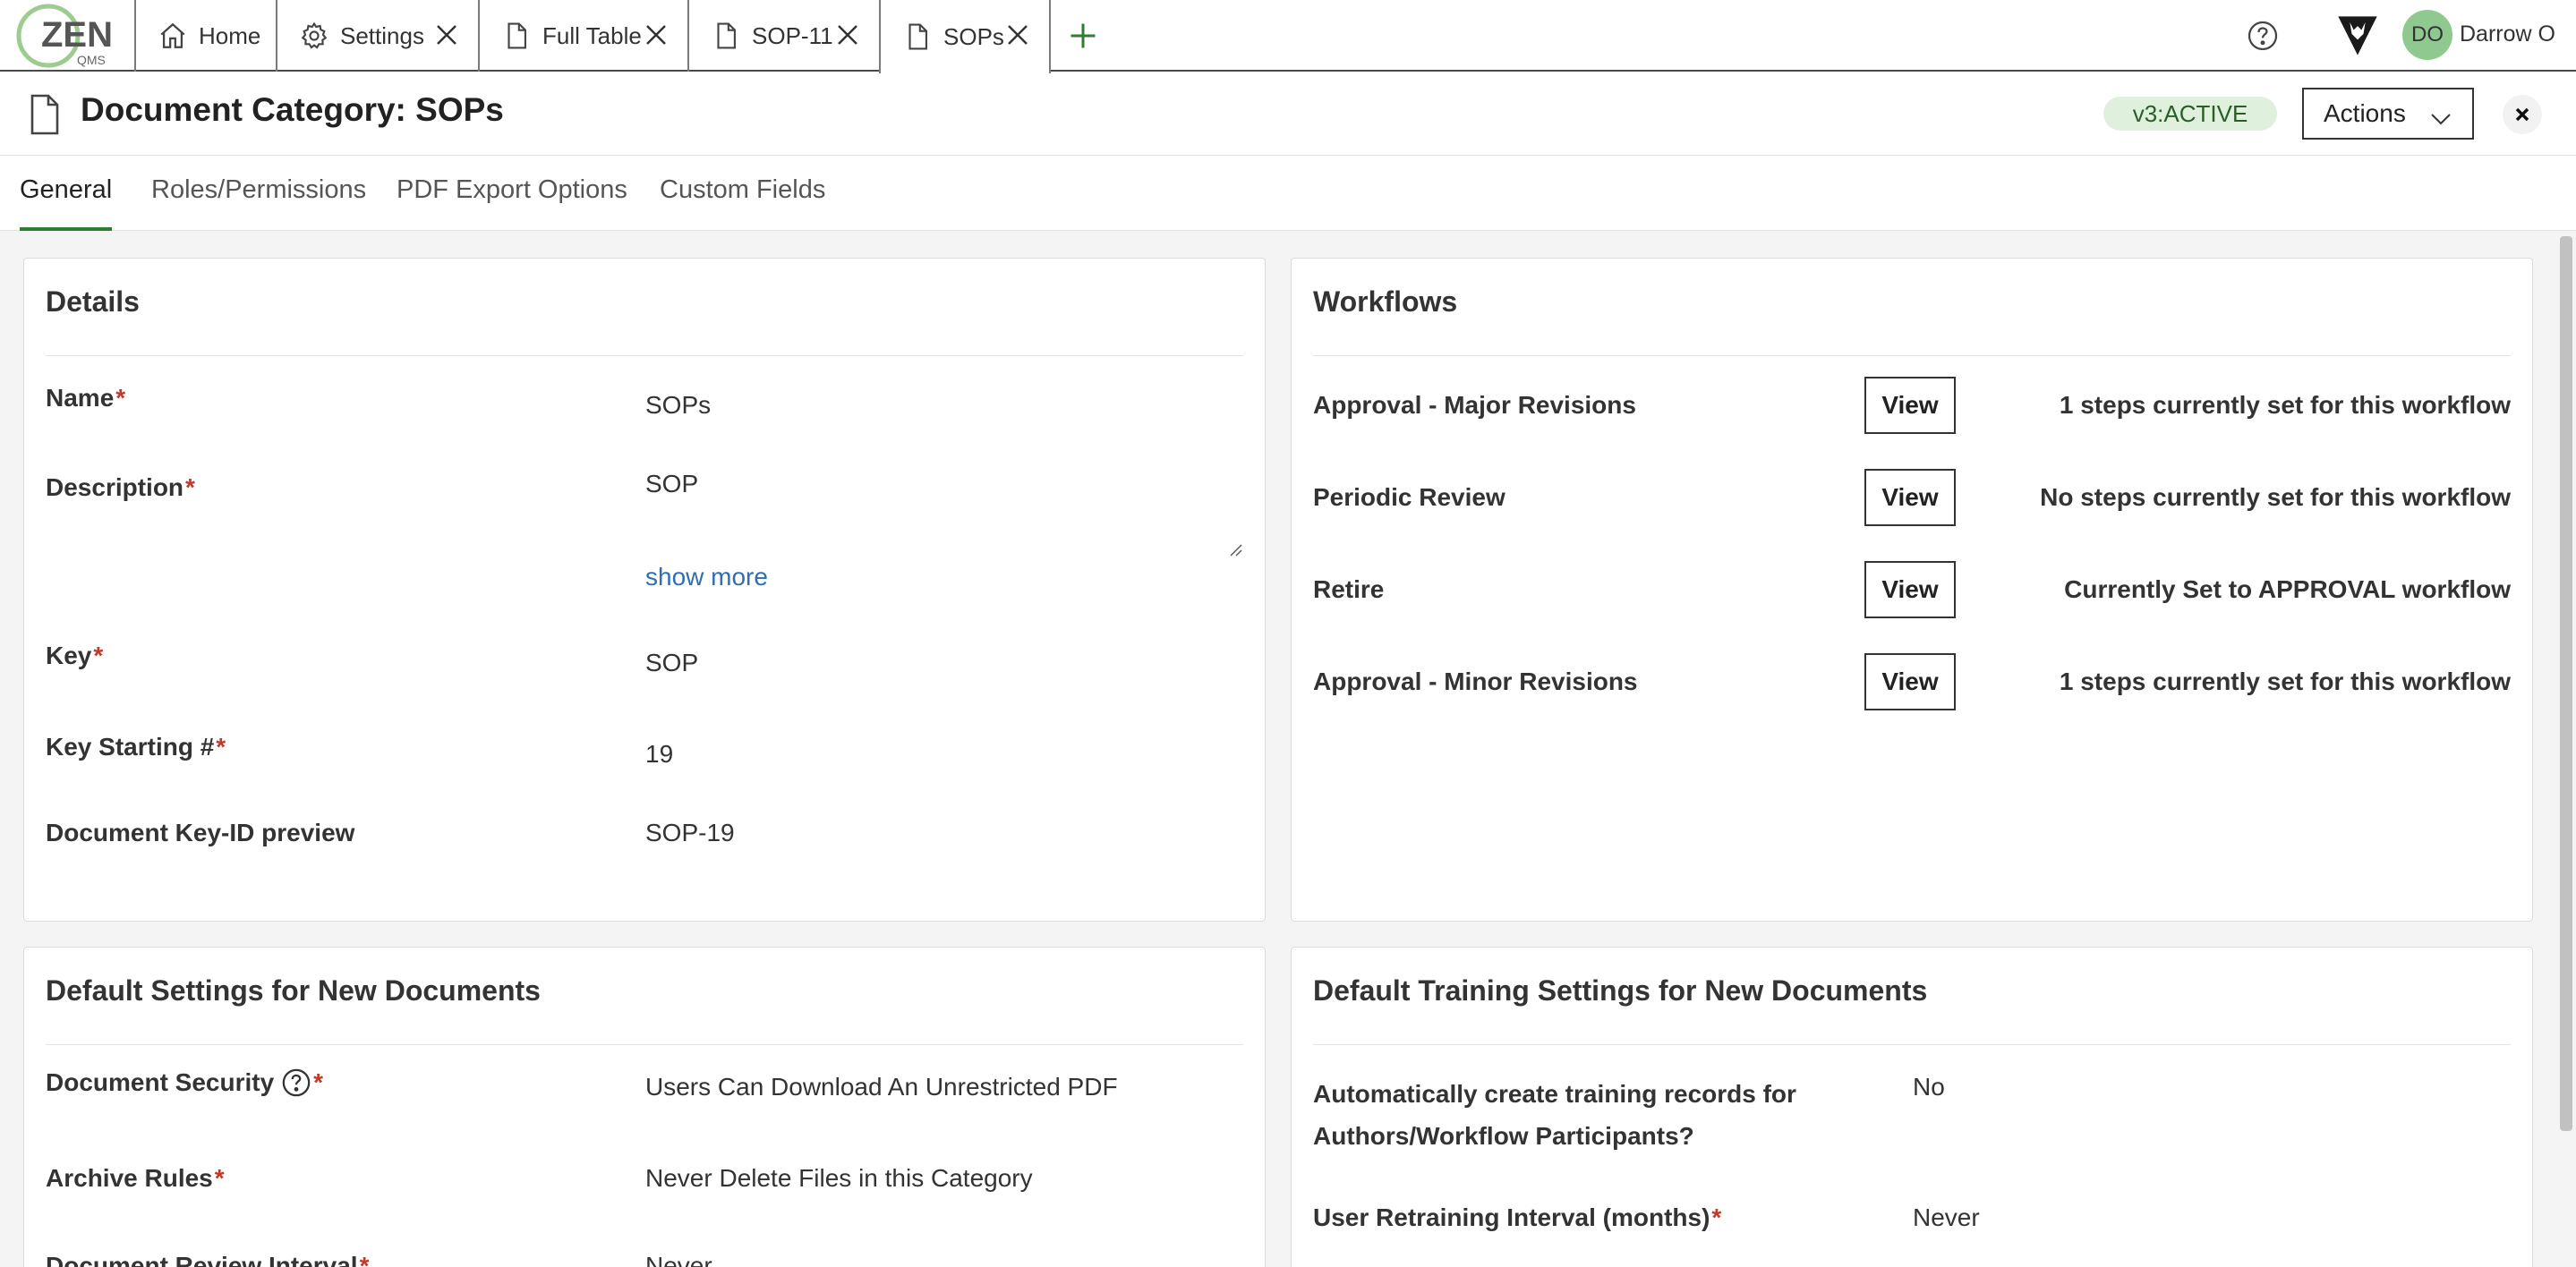  Describe the element at coordinates (592, 35) in the screenshot. I see `tab-label: Full Table` at that location.